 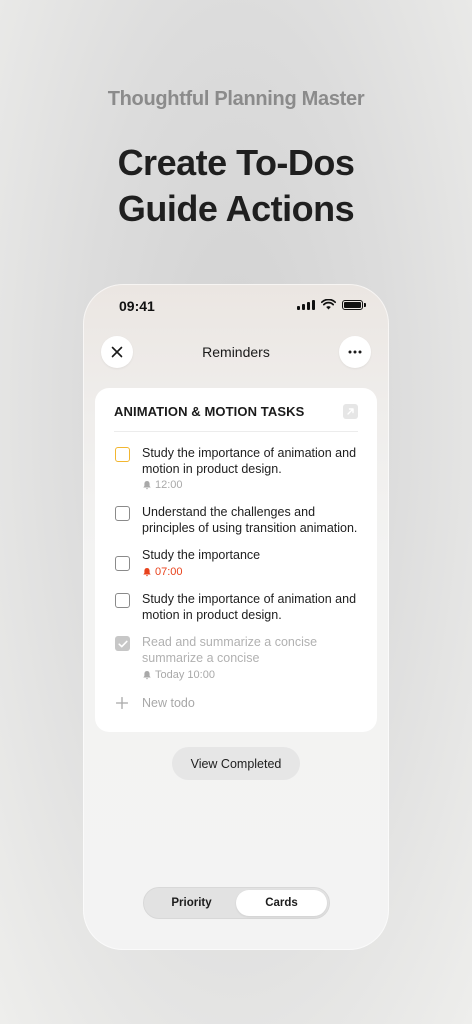 What do you see at coordinates (240, 564) in the screenshot?
I see `todo-item: Study the importance 07:00` at bounding box center [240, 564].